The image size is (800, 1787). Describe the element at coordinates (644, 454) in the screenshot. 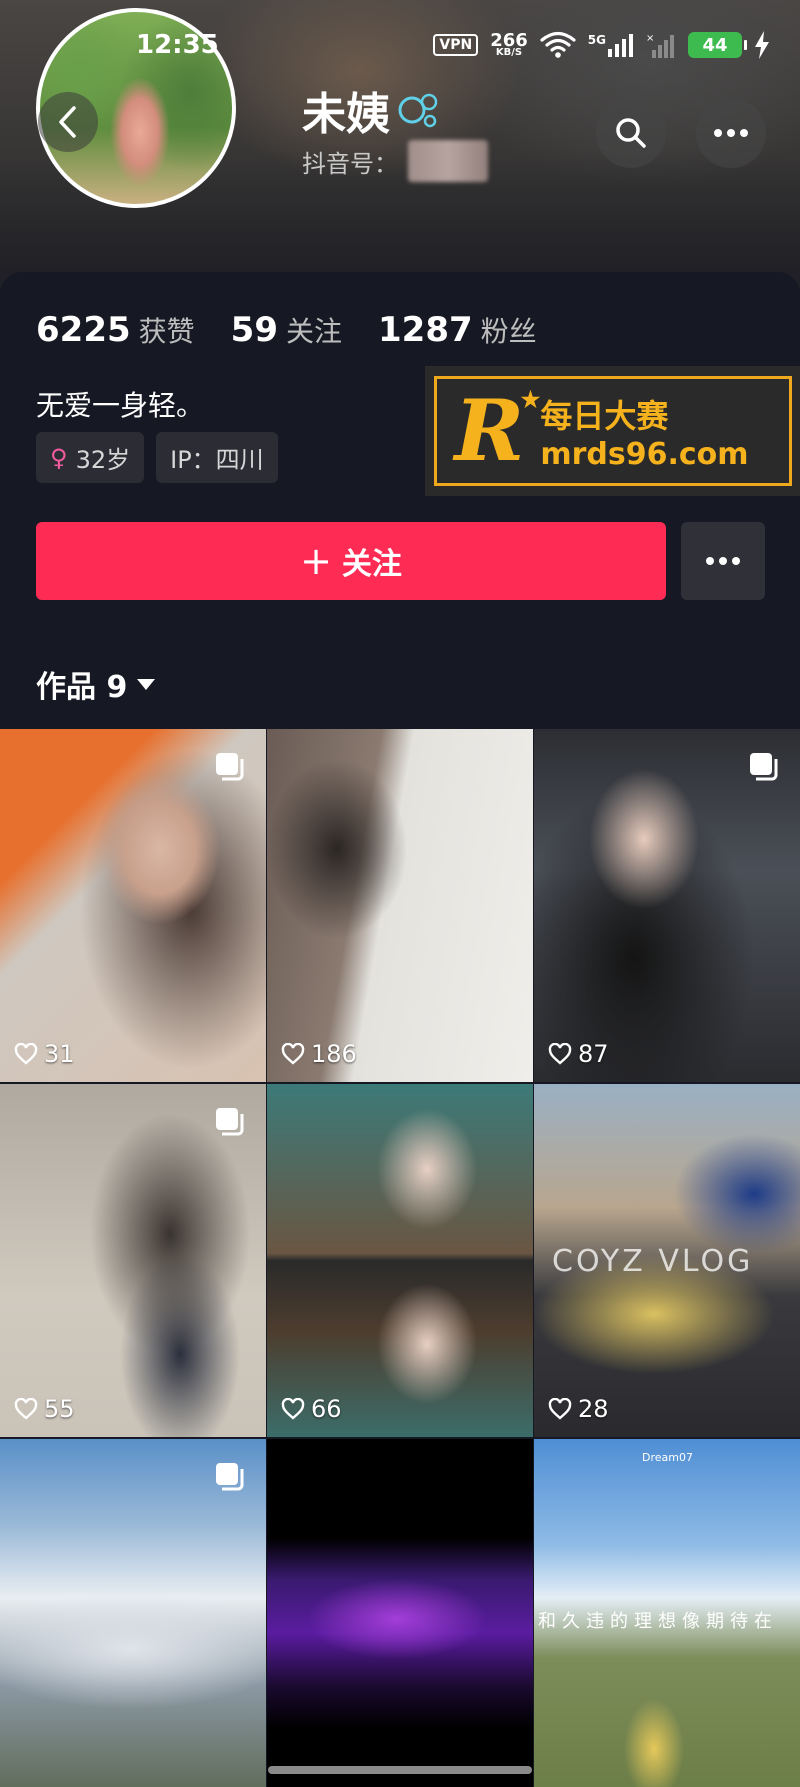

I see `watermark-url: mrds96.com` at that location.